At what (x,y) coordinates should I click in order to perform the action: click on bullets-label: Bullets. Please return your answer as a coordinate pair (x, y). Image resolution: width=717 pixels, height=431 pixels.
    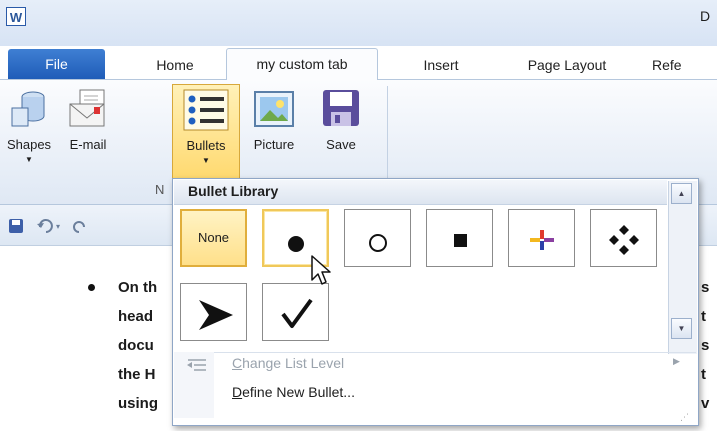
    Looking at the image, I should click on (206, 145).